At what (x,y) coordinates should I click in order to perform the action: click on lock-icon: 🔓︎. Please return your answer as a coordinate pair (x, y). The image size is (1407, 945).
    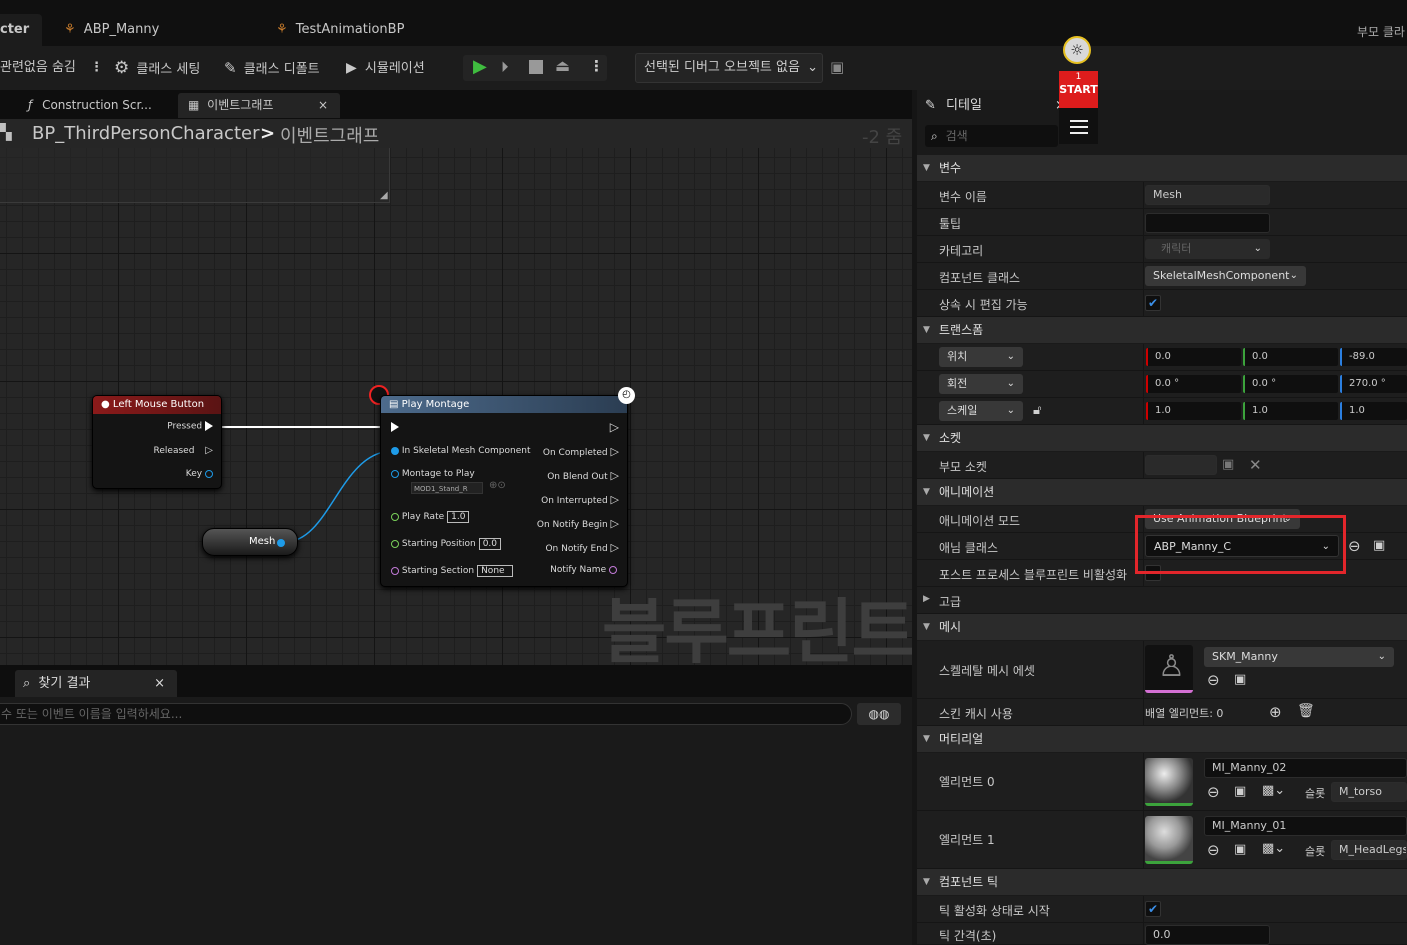
    Looking at the image, I should click on (1037, 410).